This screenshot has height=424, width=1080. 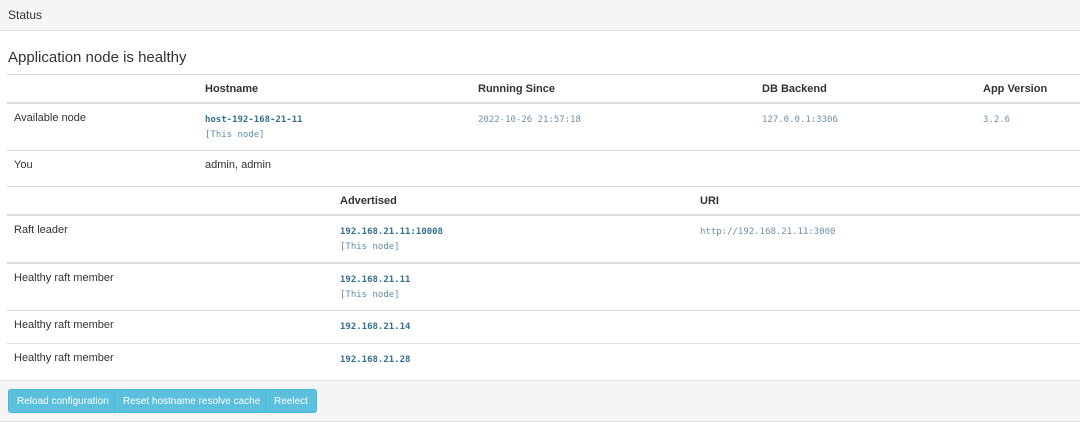 I want to click on reload-configuration-button: Reload configuration, so click(x=63, y=401).